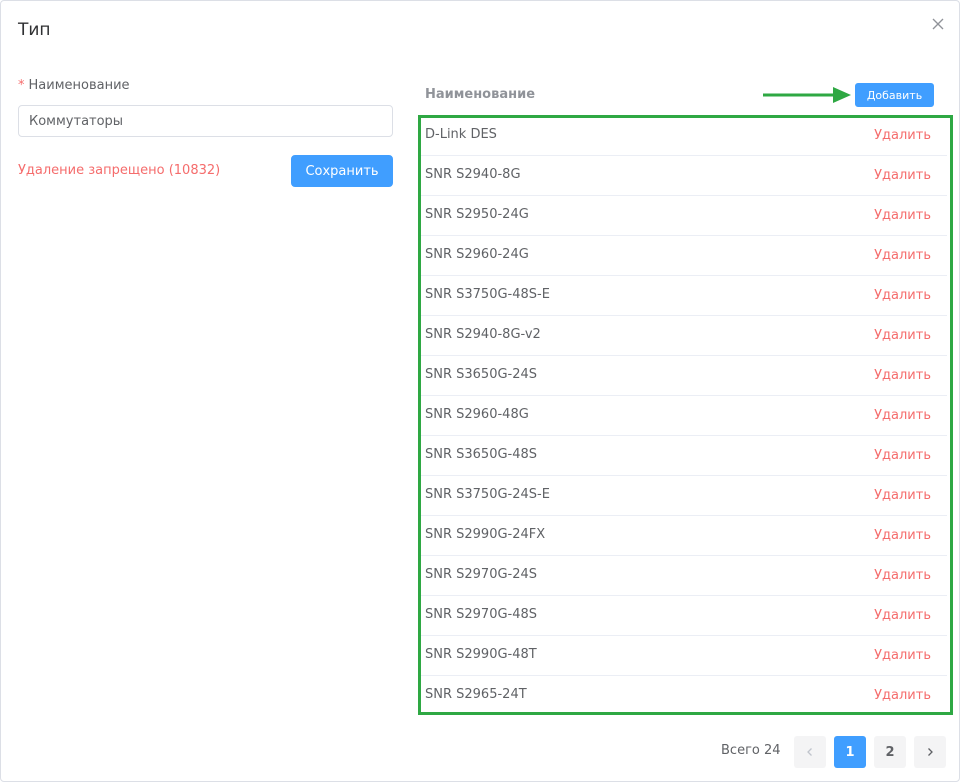 The height and width of the screenshot is (784, 962). What do you see at coordinates (477, 214) in the screenshot?
I see `row-name: SNR S2950-24G` at bounding box center [477, 214].